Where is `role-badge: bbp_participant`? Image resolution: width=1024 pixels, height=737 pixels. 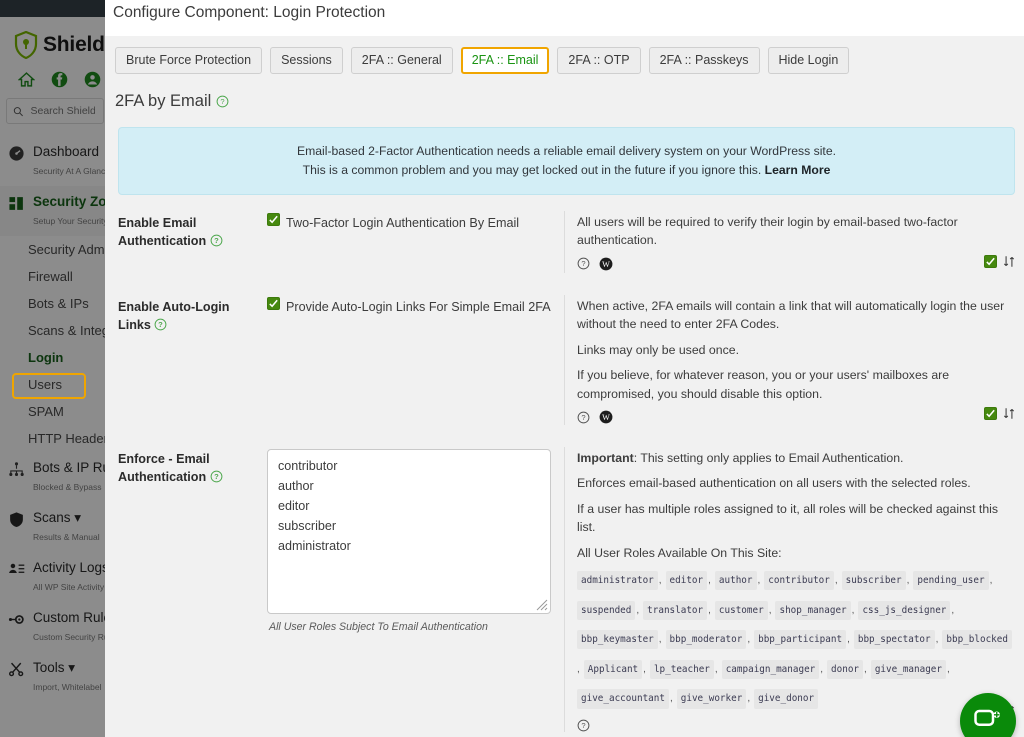
role-badge: bbp_participant is located at coordinates (800, 640).